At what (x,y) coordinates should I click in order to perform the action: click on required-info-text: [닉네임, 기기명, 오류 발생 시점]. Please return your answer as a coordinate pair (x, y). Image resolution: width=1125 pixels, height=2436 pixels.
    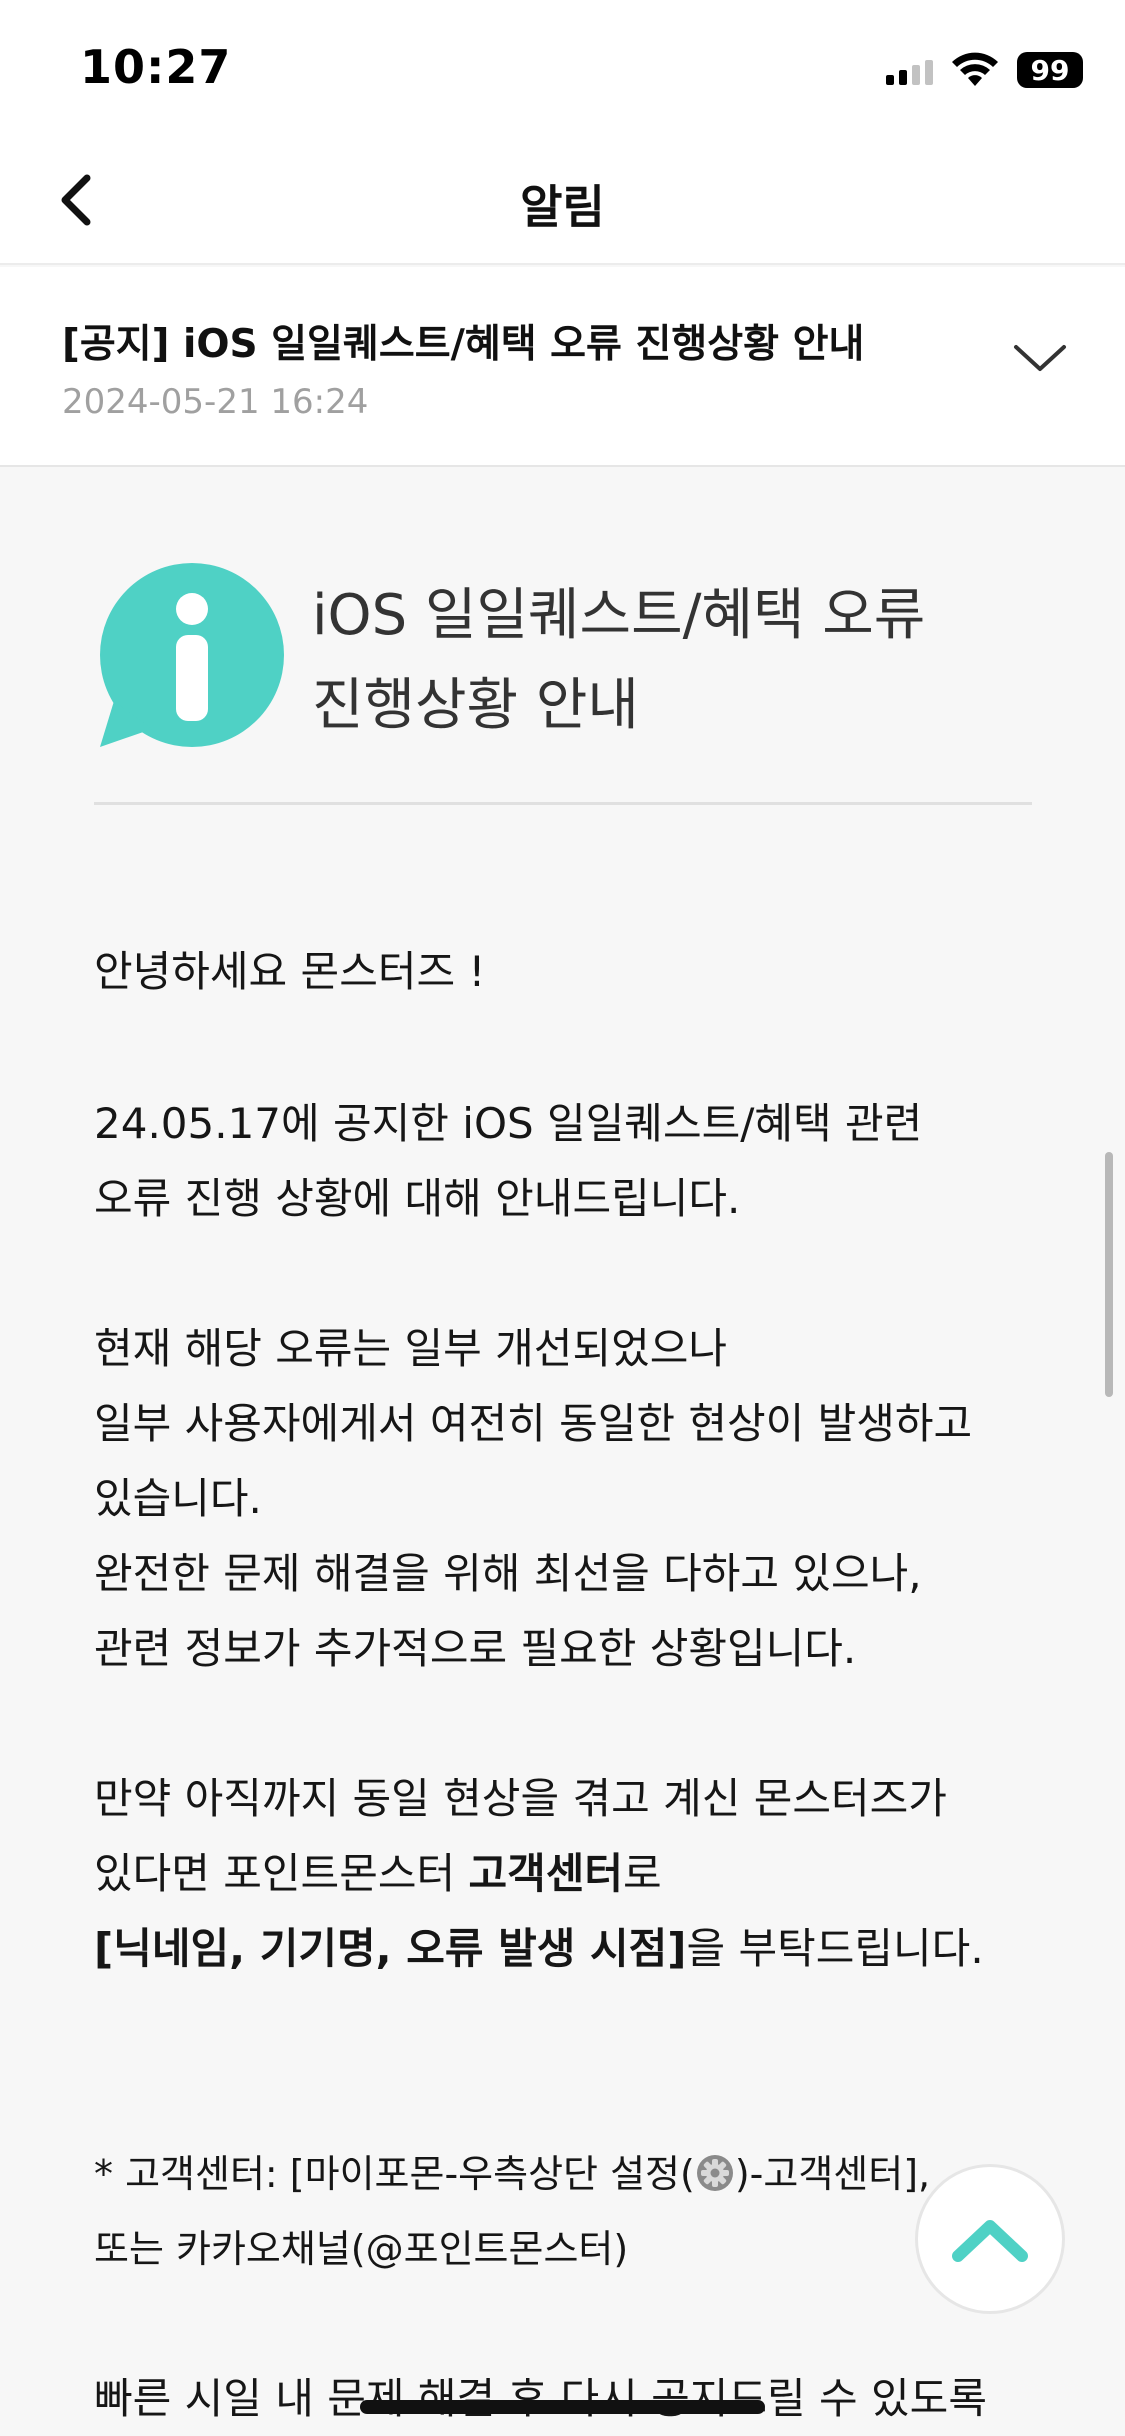
    Looking at the image, I should click on (390, 1948).